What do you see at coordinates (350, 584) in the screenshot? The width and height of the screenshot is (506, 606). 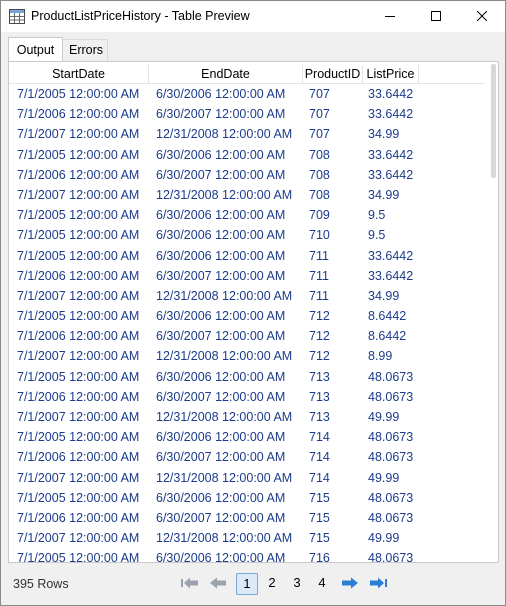 I see `next-page-button` at bounding box center [350, 584].